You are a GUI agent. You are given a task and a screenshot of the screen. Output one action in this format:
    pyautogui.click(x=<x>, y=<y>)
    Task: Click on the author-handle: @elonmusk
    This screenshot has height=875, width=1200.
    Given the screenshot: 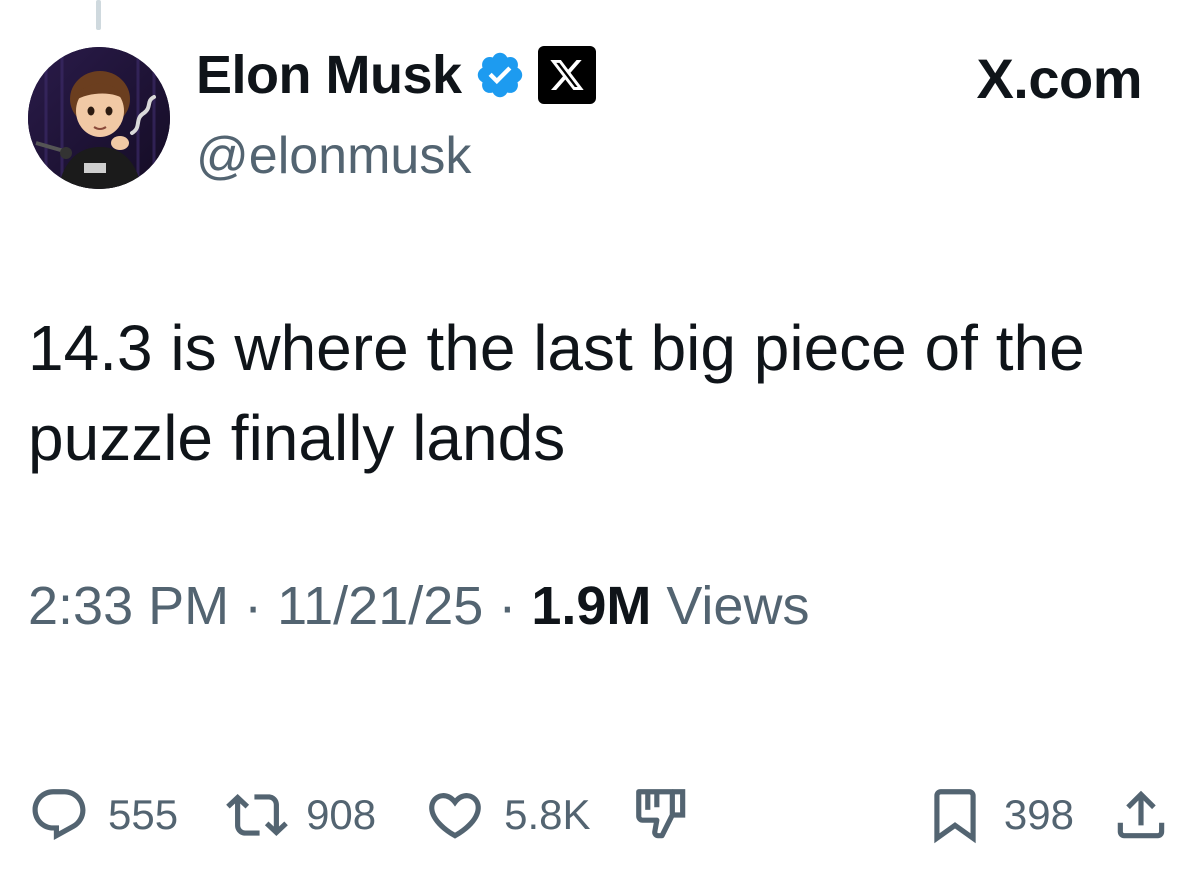 What is the action you would take?
    pyautogui.click(x=333, y=156)
    